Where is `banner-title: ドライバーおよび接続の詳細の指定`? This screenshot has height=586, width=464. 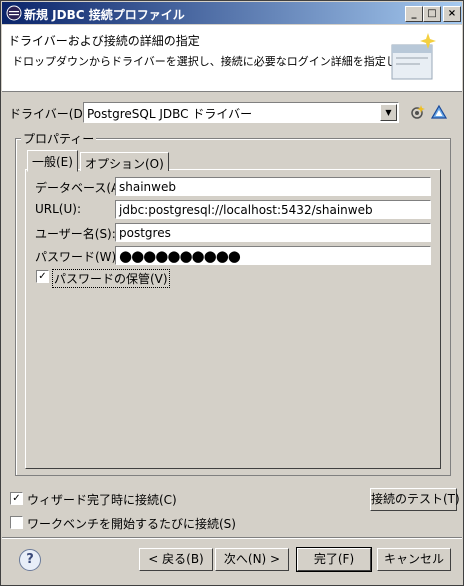
banner-title: ドライバーおよび接続の詳細の指定 is located at coordinates (104, 41).